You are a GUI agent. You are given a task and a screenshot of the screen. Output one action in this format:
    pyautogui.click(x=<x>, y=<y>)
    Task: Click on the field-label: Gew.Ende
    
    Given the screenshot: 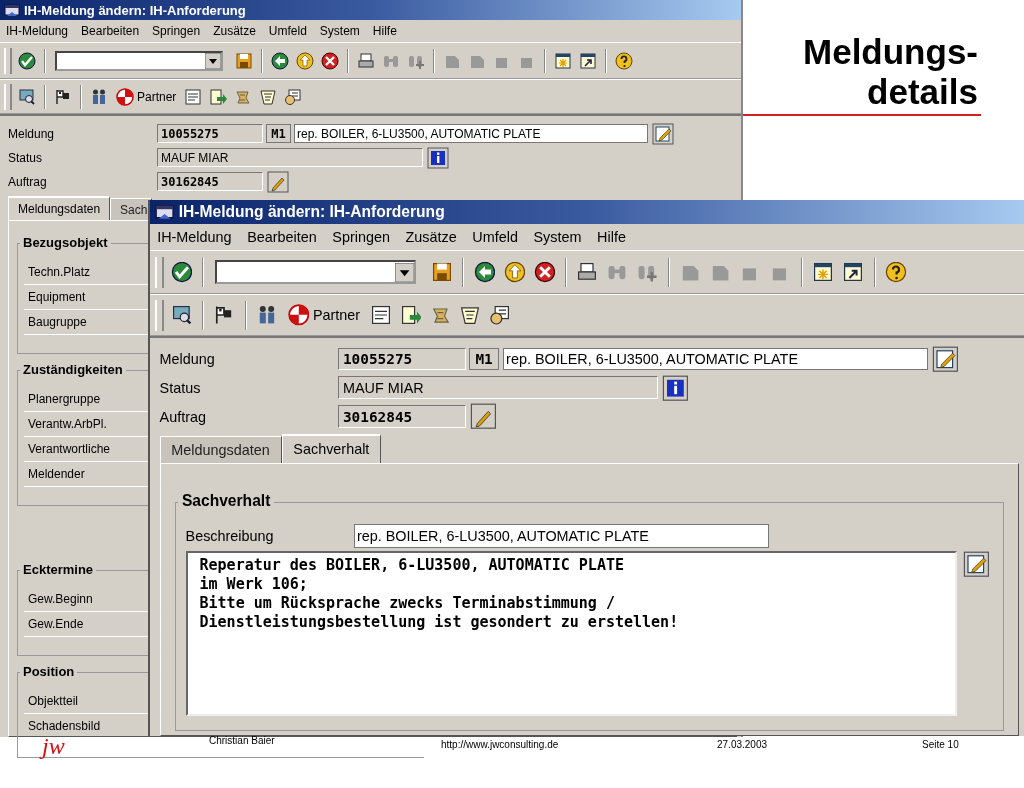 What is the action you would take?
    pyautogui.click(x=56, y=624)
    